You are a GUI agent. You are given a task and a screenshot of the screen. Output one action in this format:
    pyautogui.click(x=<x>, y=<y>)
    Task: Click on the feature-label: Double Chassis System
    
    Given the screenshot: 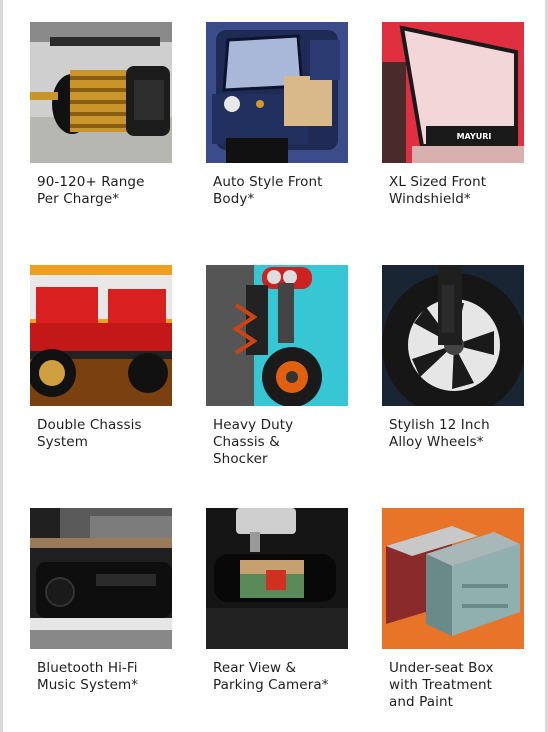 What is the action you would take?
    pyautogui.click(x=89, y=433)
    